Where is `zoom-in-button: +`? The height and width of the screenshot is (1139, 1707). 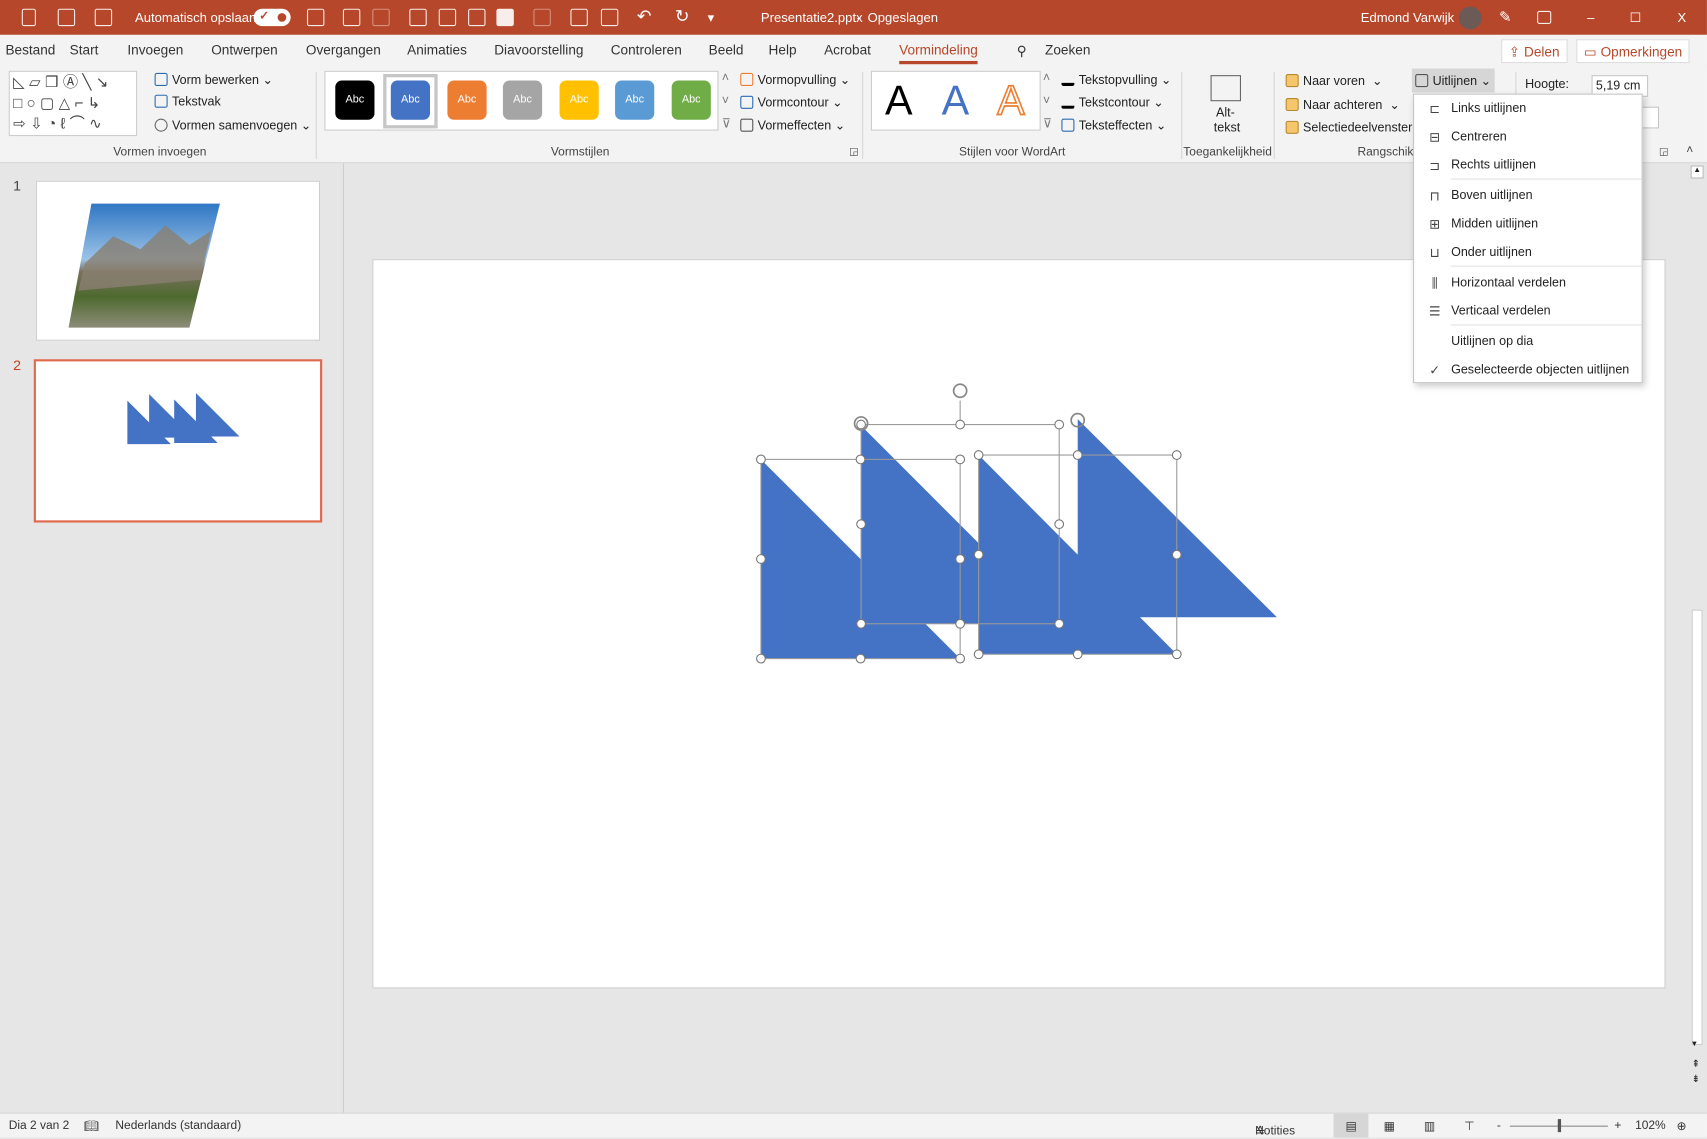
zoom-in-button: + is located at coordinates (1617, 1125).